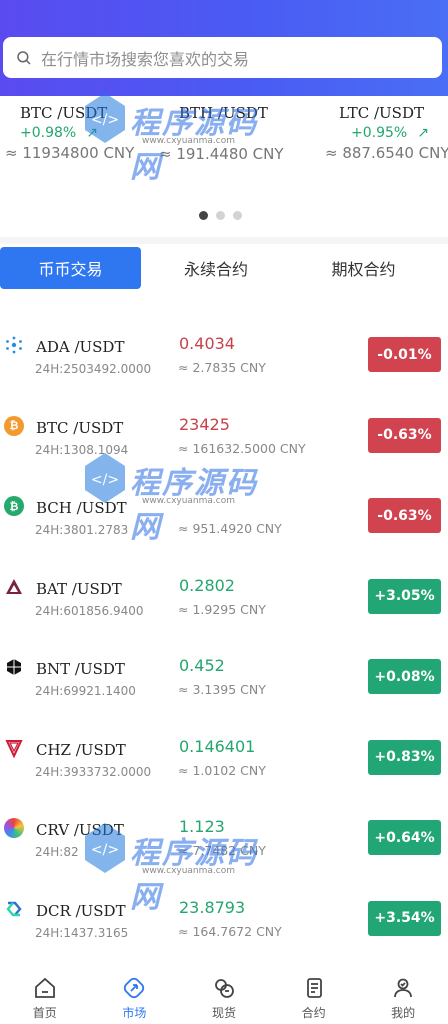 The image size is (448, 1024). Describe the element at coordinates (79, 588) in the screenshot. I see `pair-name: BAT /USDT` at that location.